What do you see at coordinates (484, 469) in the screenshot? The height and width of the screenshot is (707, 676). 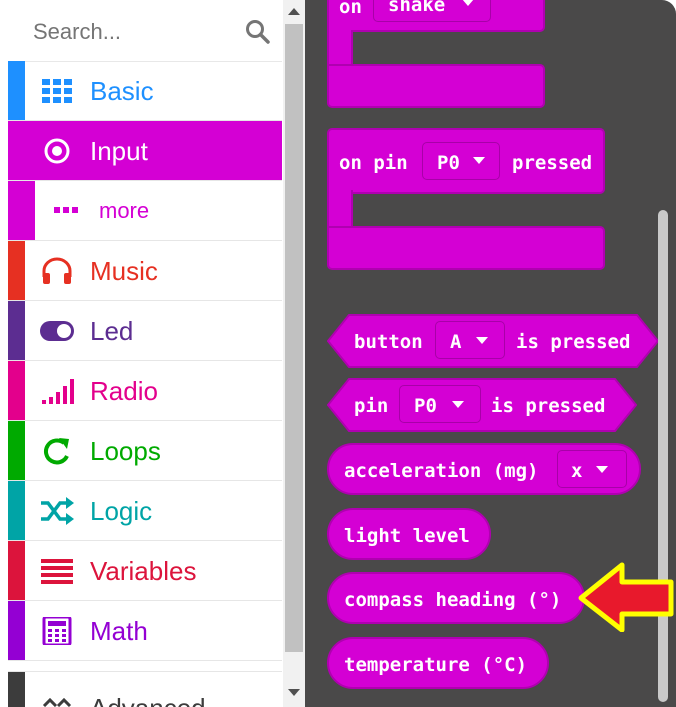 I see `acceleration-block: acceleration (mg) x` at bounding box center [484, 469].